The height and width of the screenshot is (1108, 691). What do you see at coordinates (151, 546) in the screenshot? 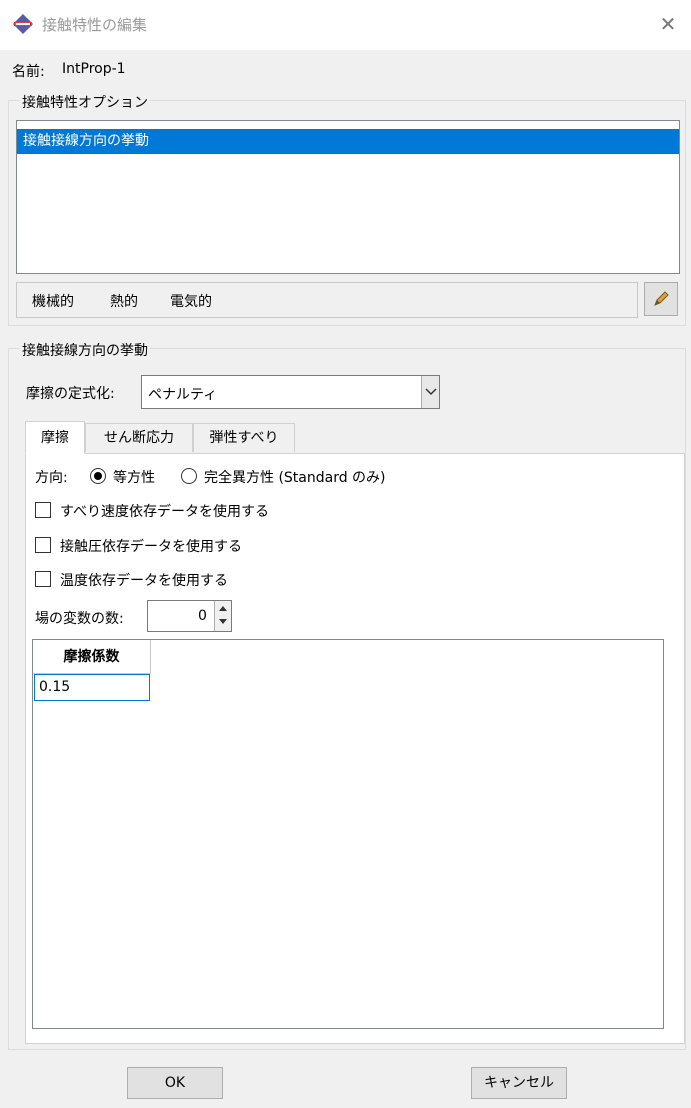
I see `checkbox-contact-pressure-label: 接触圧依存データを使用する` at bounding box center [151, 546].